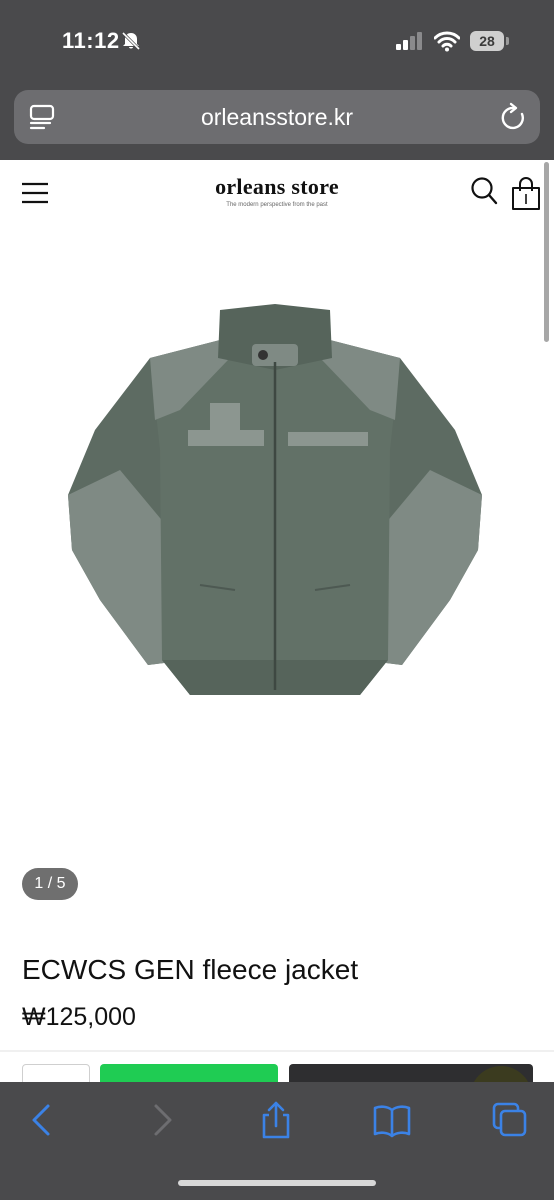  What do you see at coordinates (277, 186) in the screenshot?
I see `logo-title: orleans store` at bounding box center [277, 186].